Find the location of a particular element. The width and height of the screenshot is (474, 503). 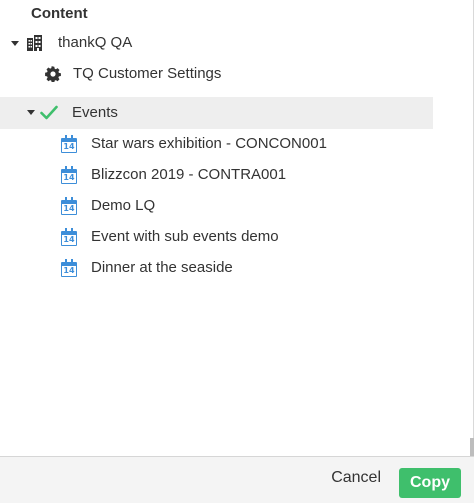

building-icon is located at coordinates (34, 43).